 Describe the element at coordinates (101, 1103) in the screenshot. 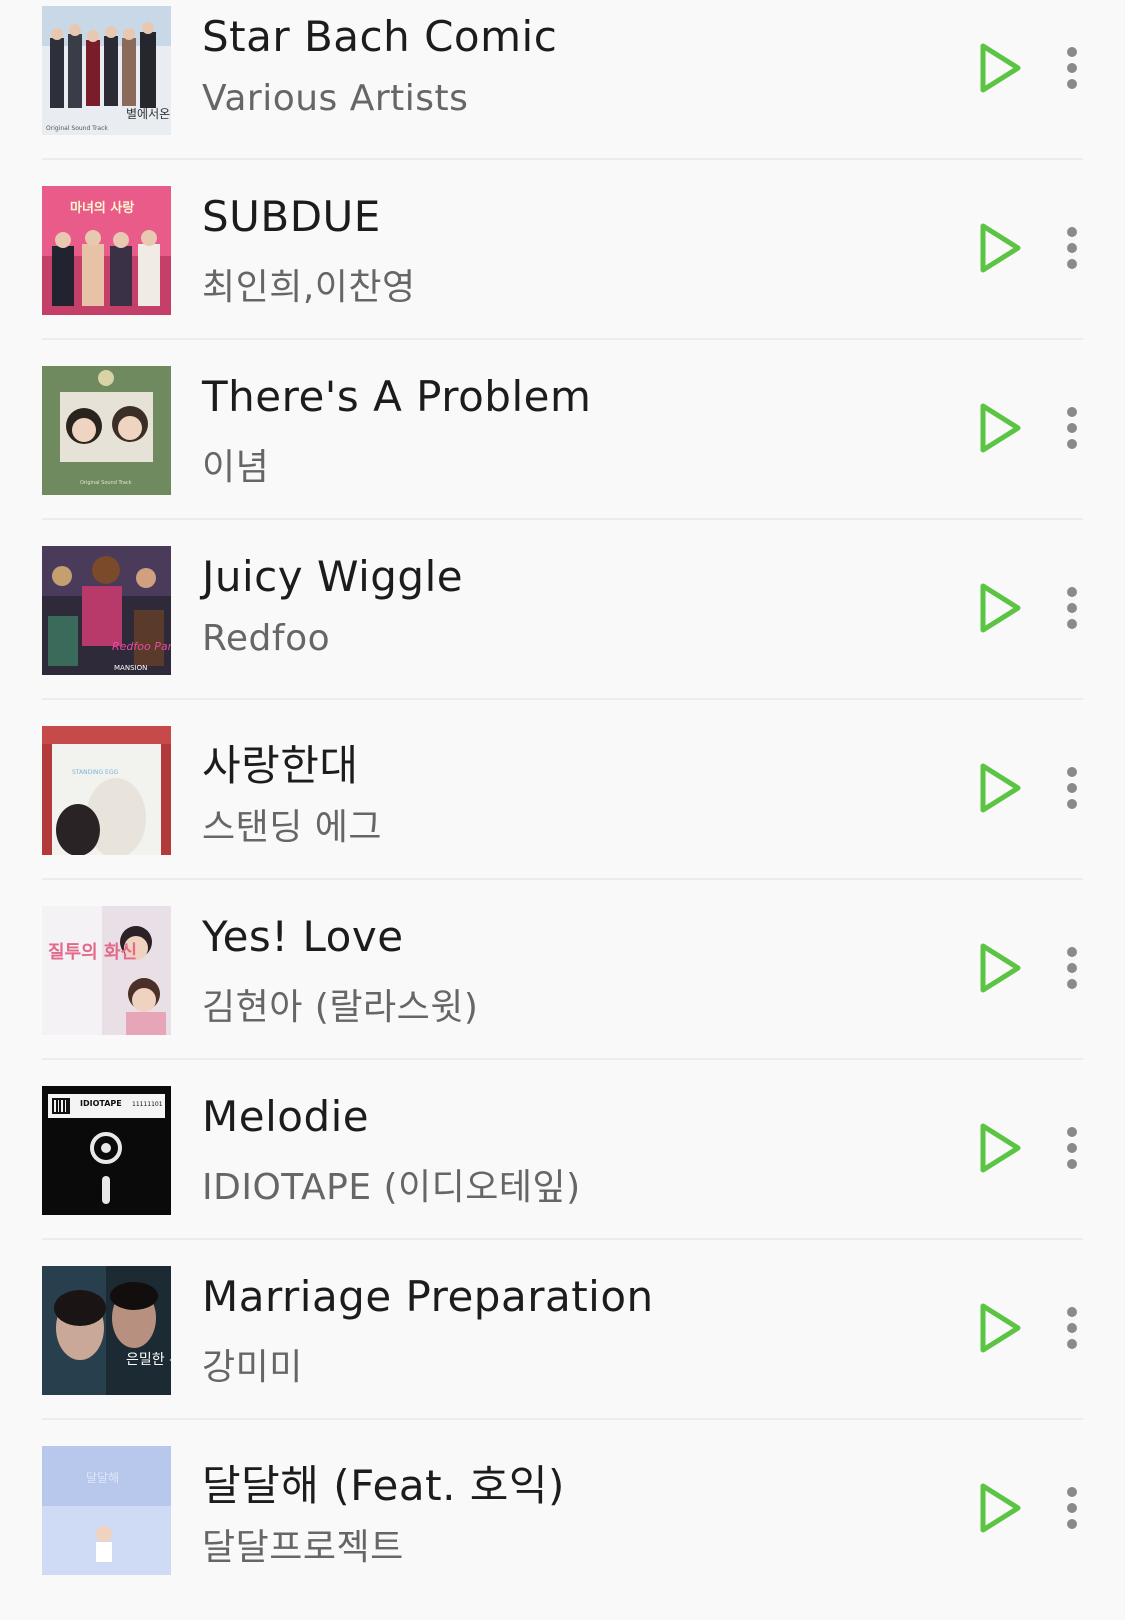

I see `cover-text: IDIOTAPE` at that location.